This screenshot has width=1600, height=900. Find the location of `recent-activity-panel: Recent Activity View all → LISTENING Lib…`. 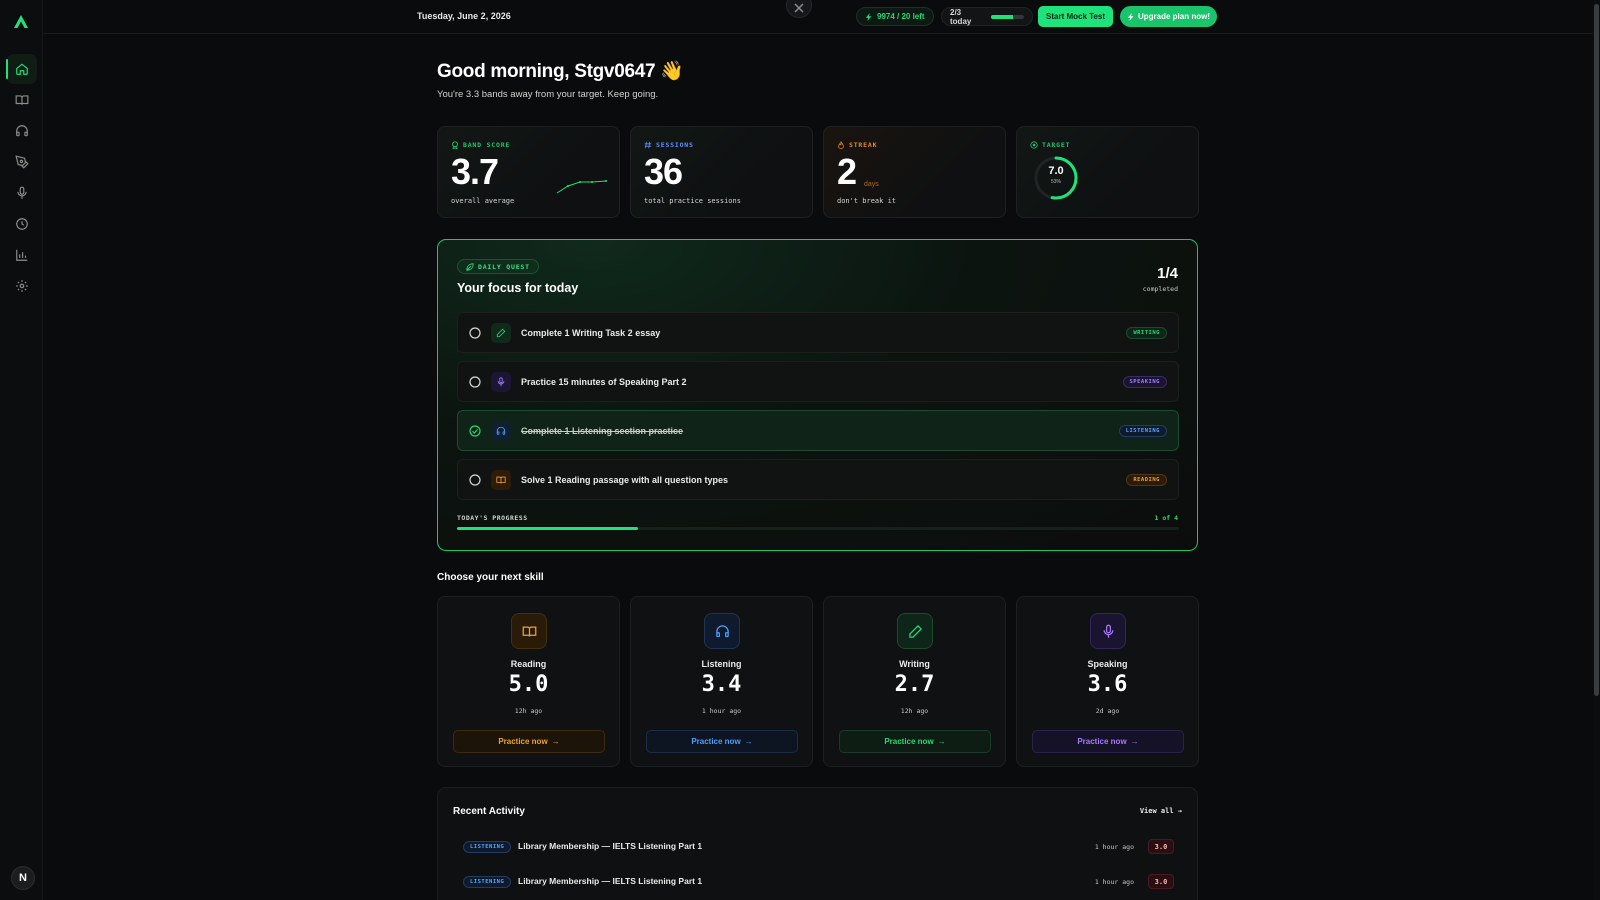

recent-activity-panel: Recent Activity View all → LISTENING Lib… is located at coordinates (817, 843).